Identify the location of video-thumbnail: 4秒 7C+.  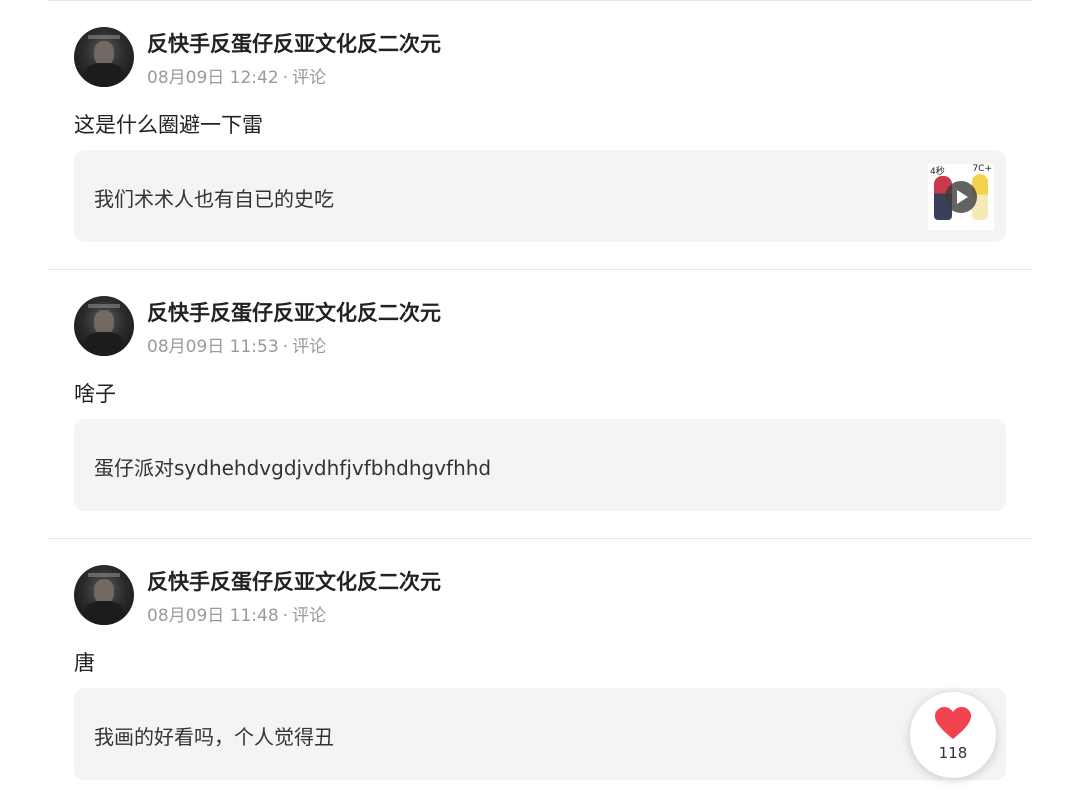
(961, 197).